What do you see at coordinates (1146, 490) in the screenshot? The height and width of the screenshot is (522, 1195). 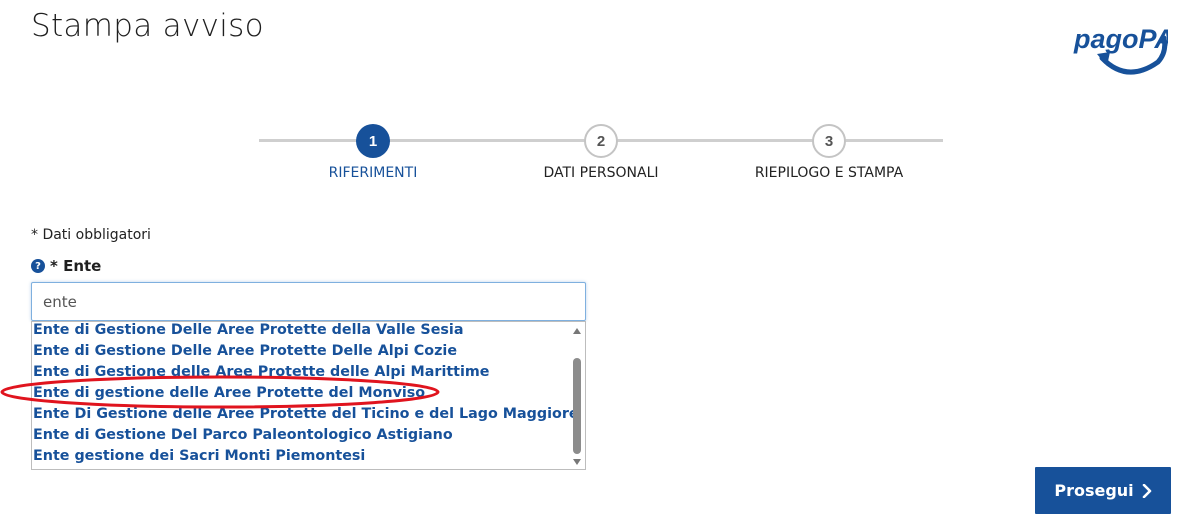 I see `chevron-right-icon` at bounding box center [1146, 490].